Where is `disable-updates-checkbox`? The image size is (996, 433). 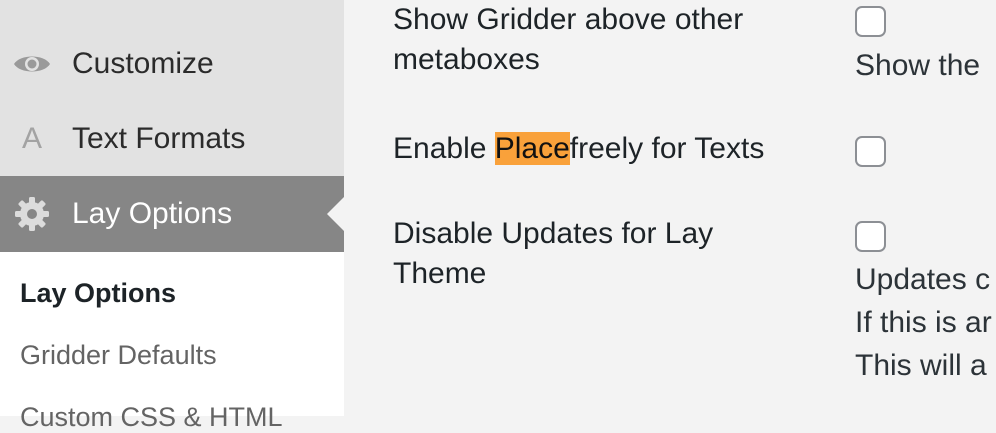 disable-updates-checkbox is located at coordinates (870, 236).